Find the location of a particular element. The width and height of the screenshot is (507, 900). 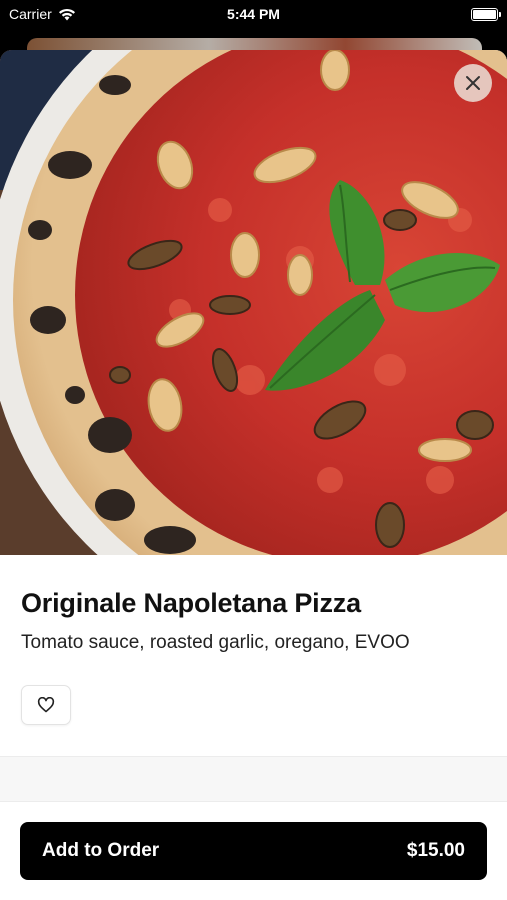

add-to-order-button: Add to Order $15.00 is located at coordinates (253, 851).